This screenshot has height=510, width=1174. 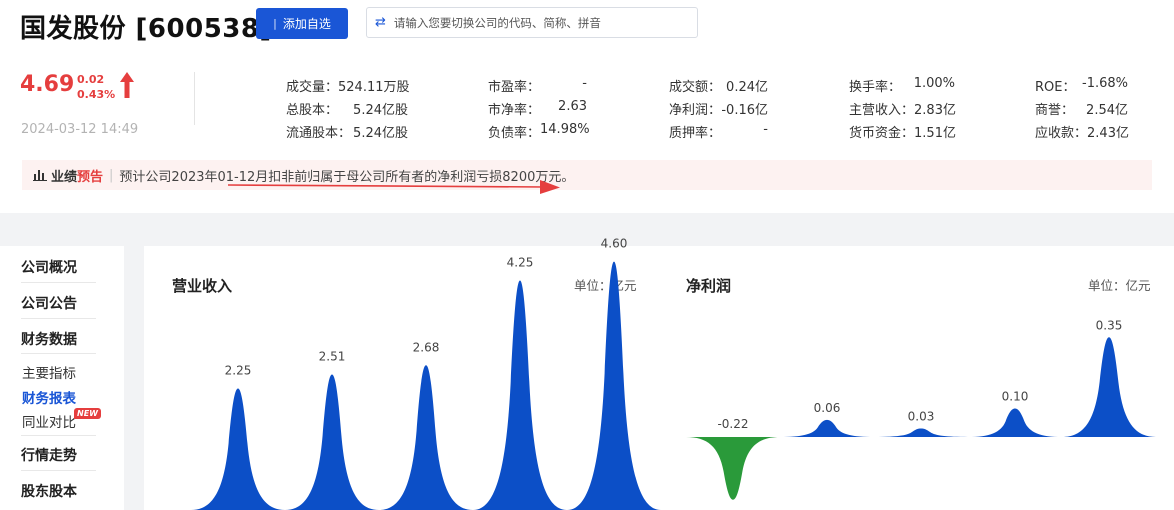 I want to click on add-watchlist-button: | 添加自选, so click(x=302, y=23).